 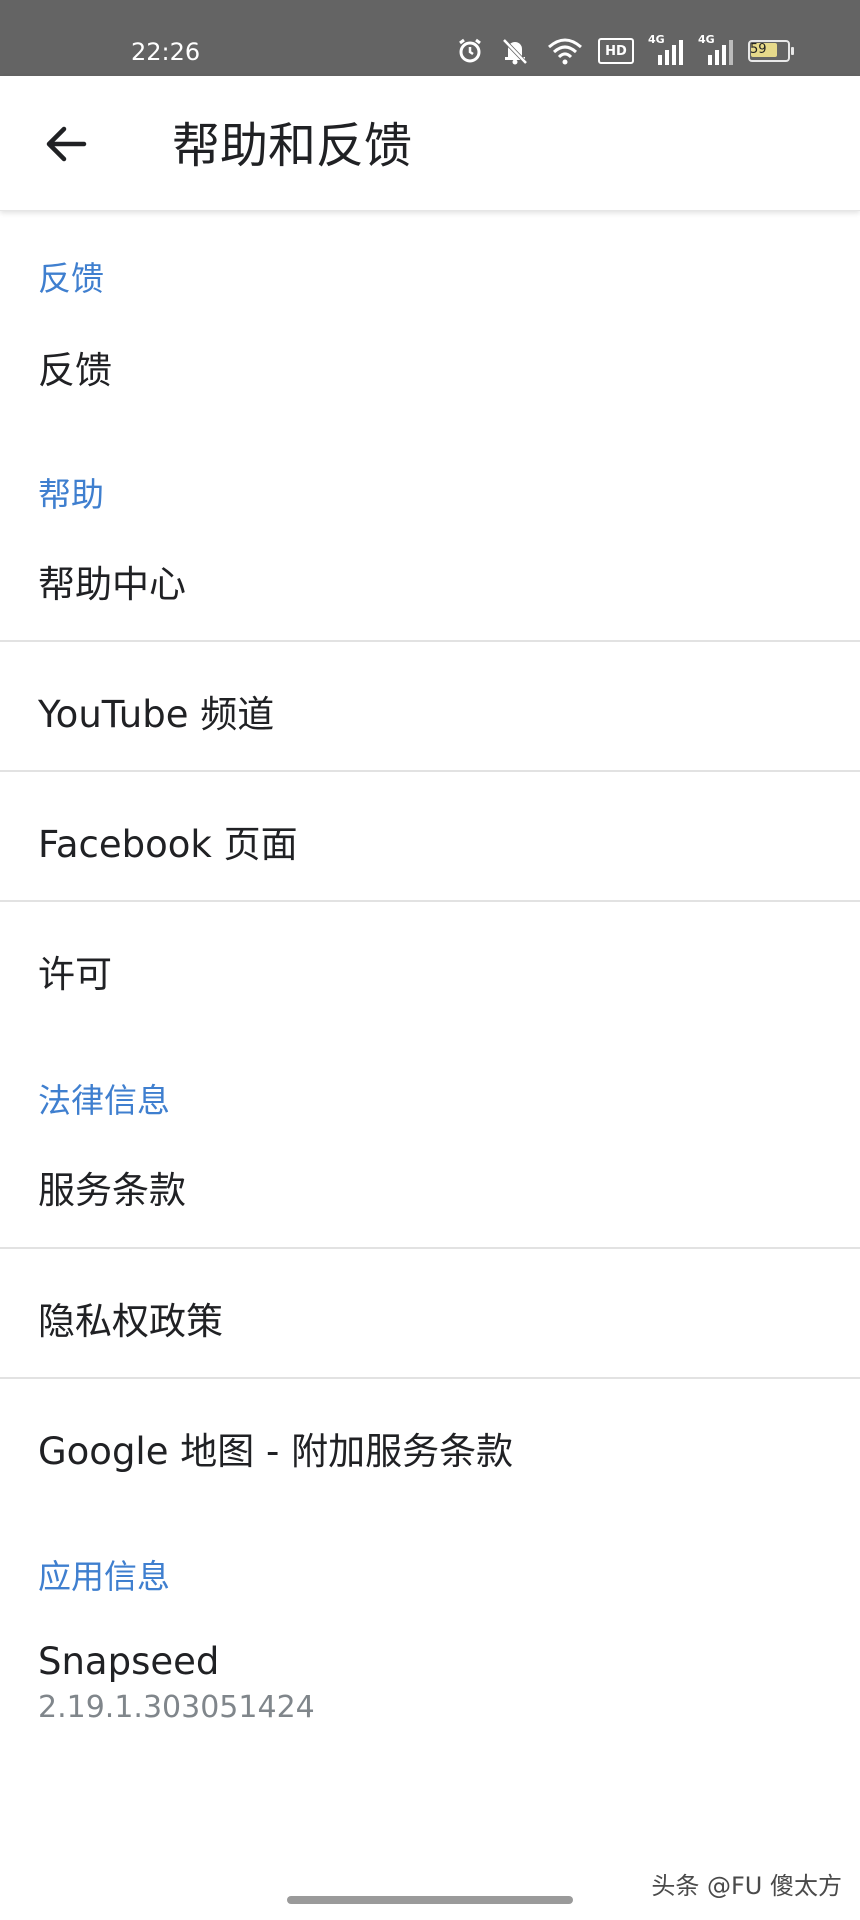 I want to click on hd-label: HD, so click(x=616, y=51).